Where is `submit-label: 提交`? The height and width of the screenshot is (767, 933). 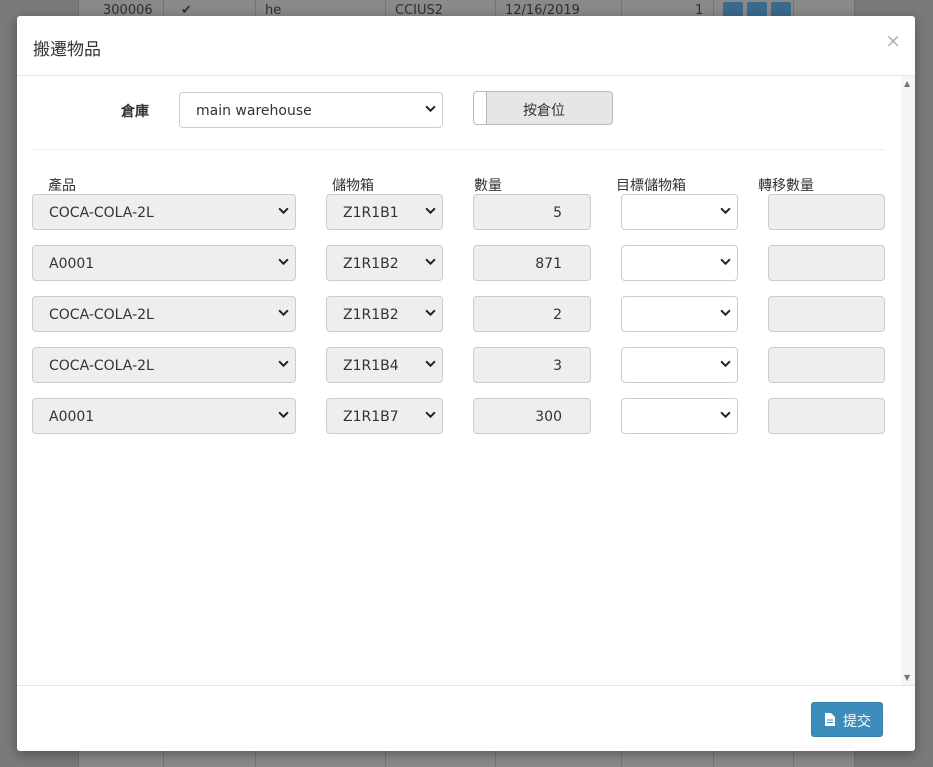 submit-label: 提交 is located at coordinates (857, 722).